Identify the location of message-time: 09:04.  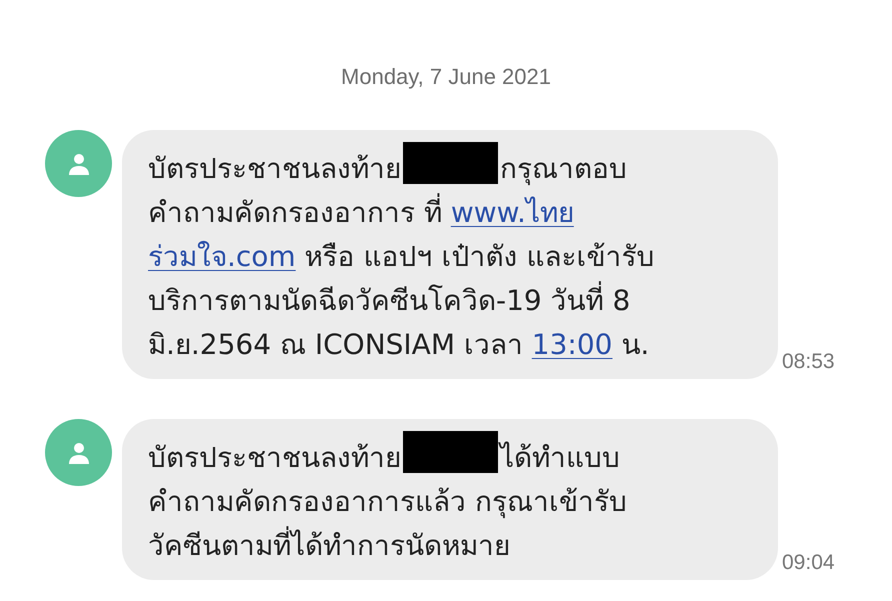
(808, 563).